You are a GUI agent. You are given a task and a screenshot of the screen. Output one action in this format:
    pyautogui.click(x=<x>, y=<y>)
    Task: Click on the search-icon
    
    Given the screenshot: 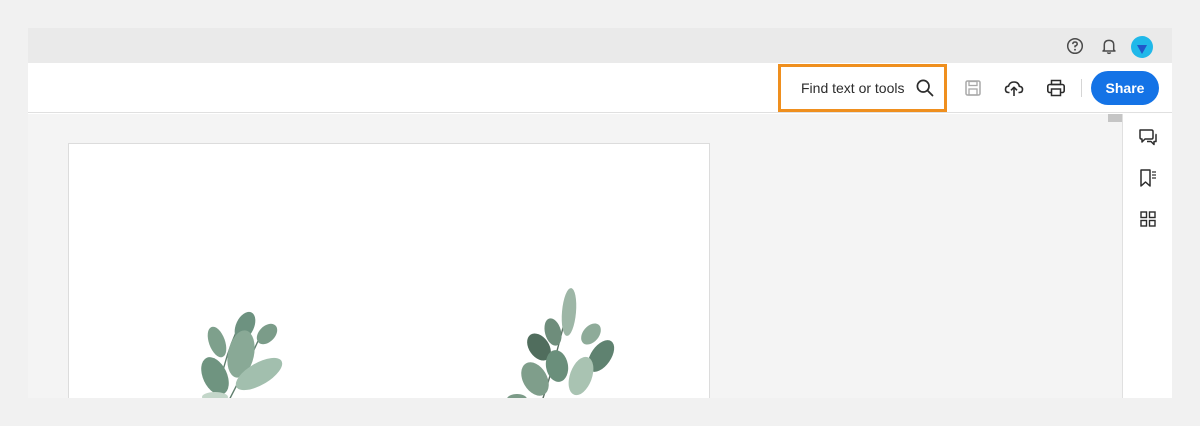 What is the action you would take?
    pyautogui.click(x=925, y=88)
    